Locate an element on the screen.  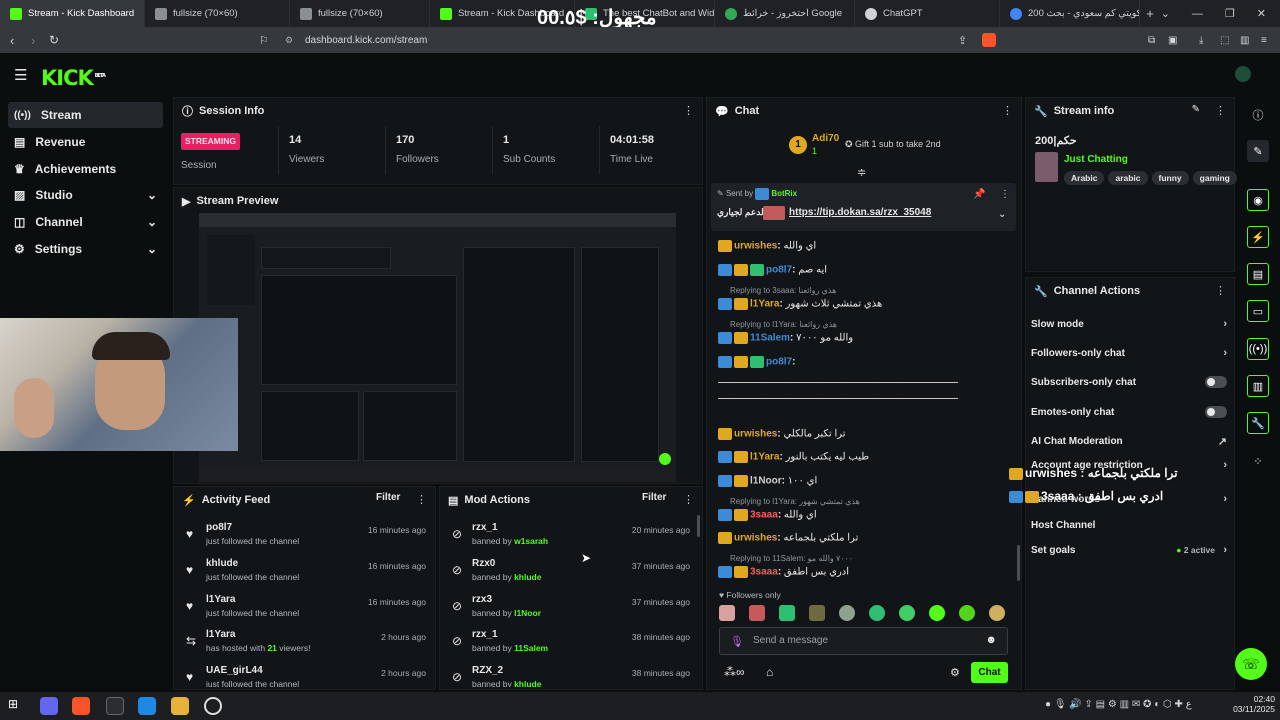
reply-reference: Replying to l1Yara: هذي تمتشي شهور is located at coordinates (795, 501).